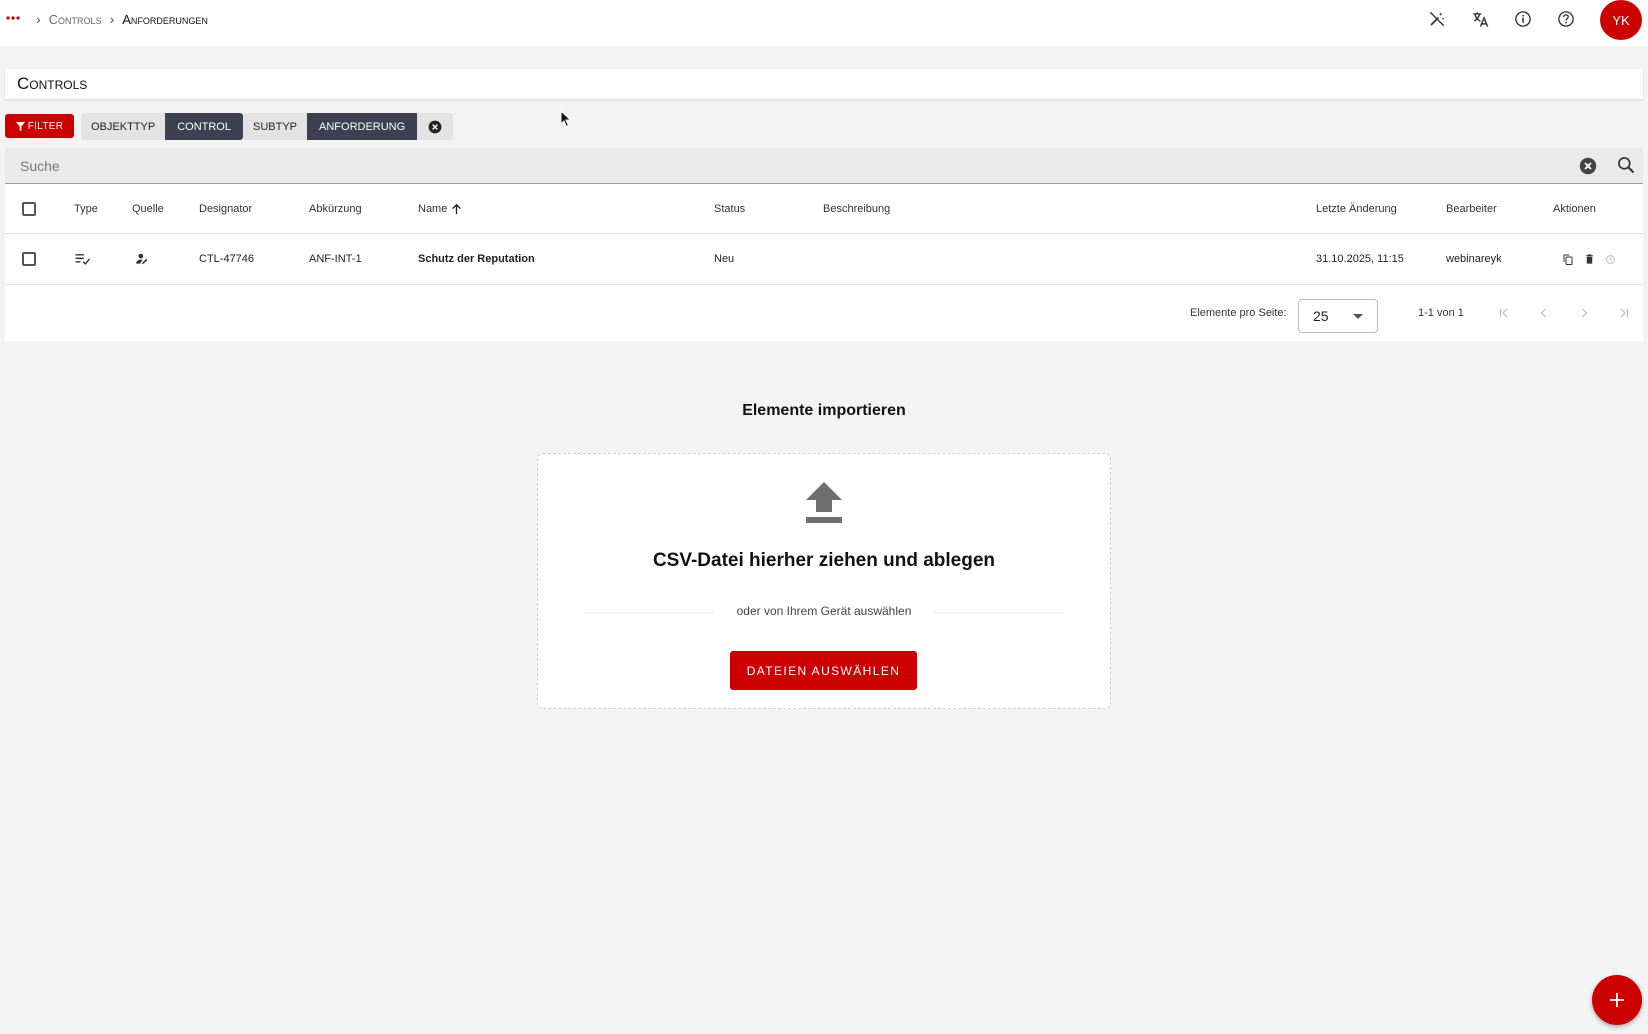  What do you see at coordinates (785, 165) in the screenshot?
I see `search-input` at bounding box center [785, 165].